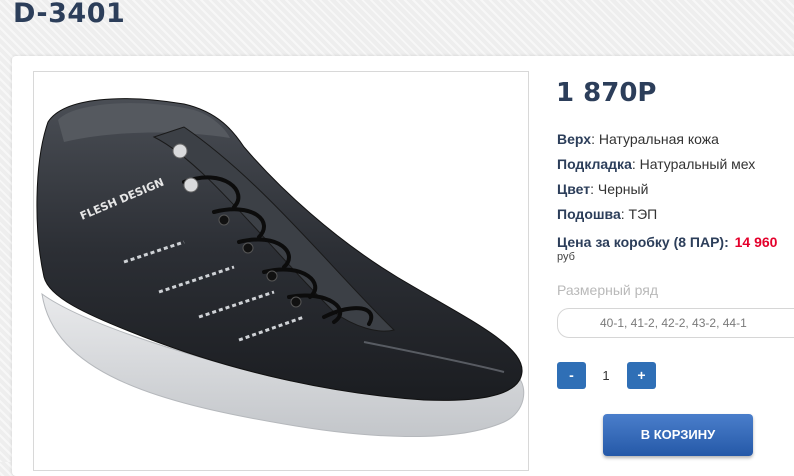 This screenshot has height=476, width=794. Describe the element at coordinates (594, 164) in the screenshot. I see `spec-lining-key: Подкладка` at that location.